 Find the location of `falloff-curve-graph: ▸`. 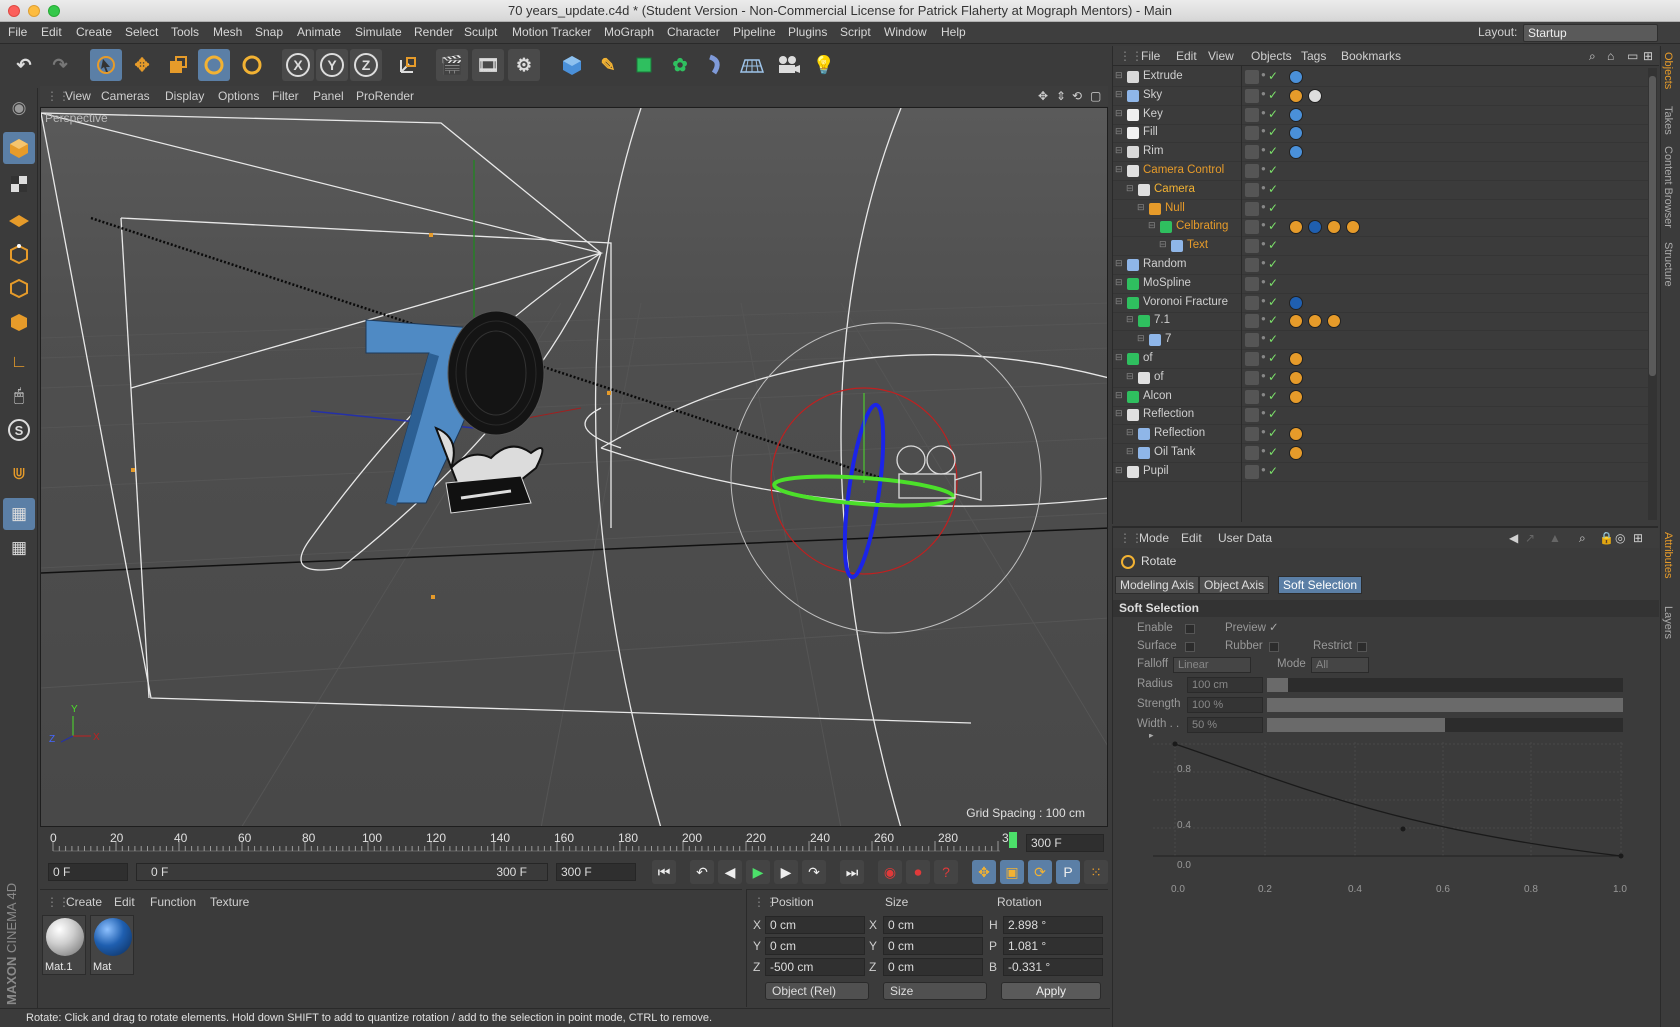

falloff-curve-graph: ▸ is located at coordinates (1373, 809).